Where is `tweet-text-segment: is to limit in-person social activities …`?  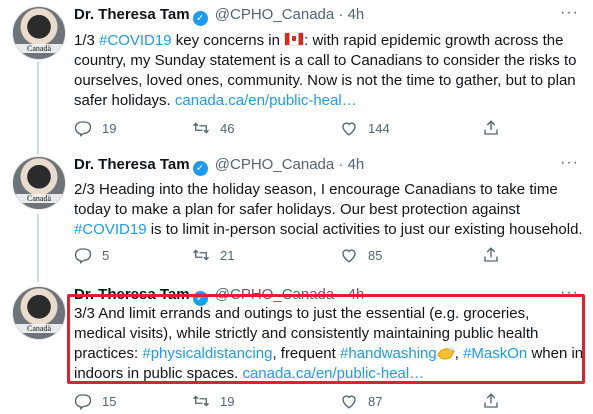
tweet-text-segment: is to limit in-person social activities … is located at coordinates (364, 229).